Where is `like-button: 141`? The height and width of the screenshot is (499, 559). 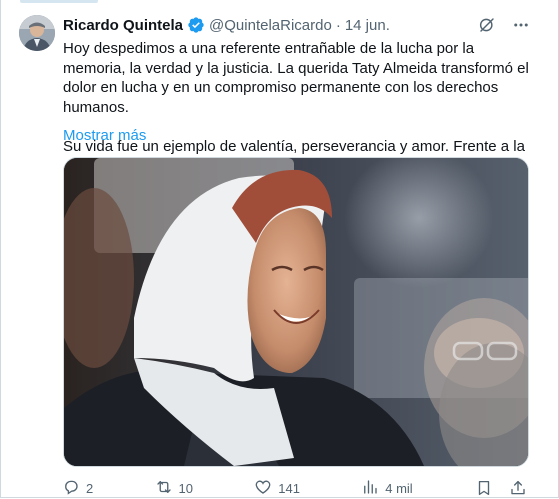 like-button: 141 is located at coordinates (277, 488).